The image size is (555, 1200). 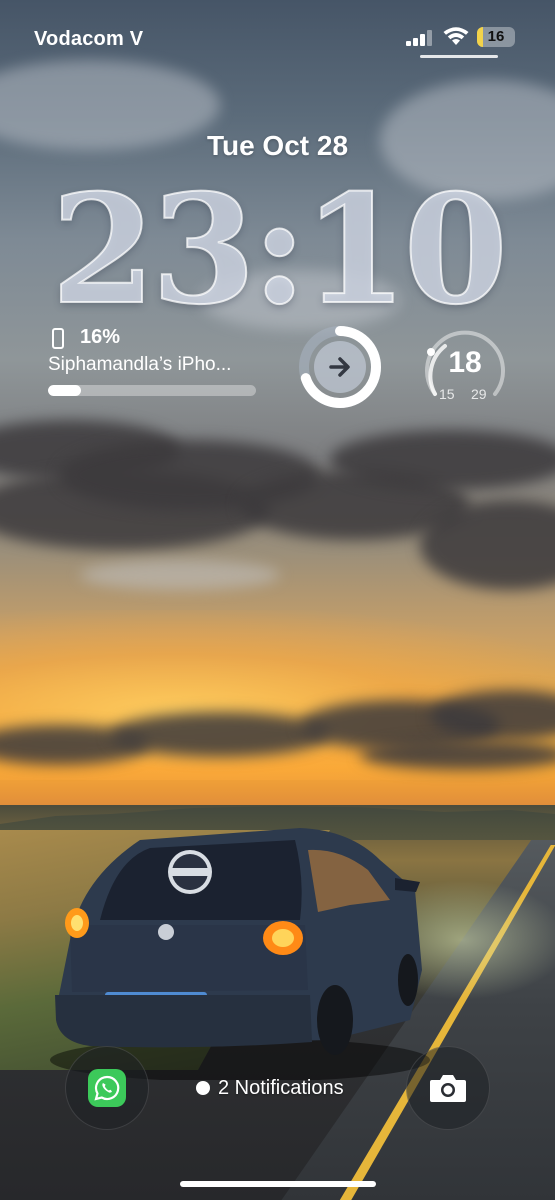 I want to click on camera-button, so click(x=448, y=1088).